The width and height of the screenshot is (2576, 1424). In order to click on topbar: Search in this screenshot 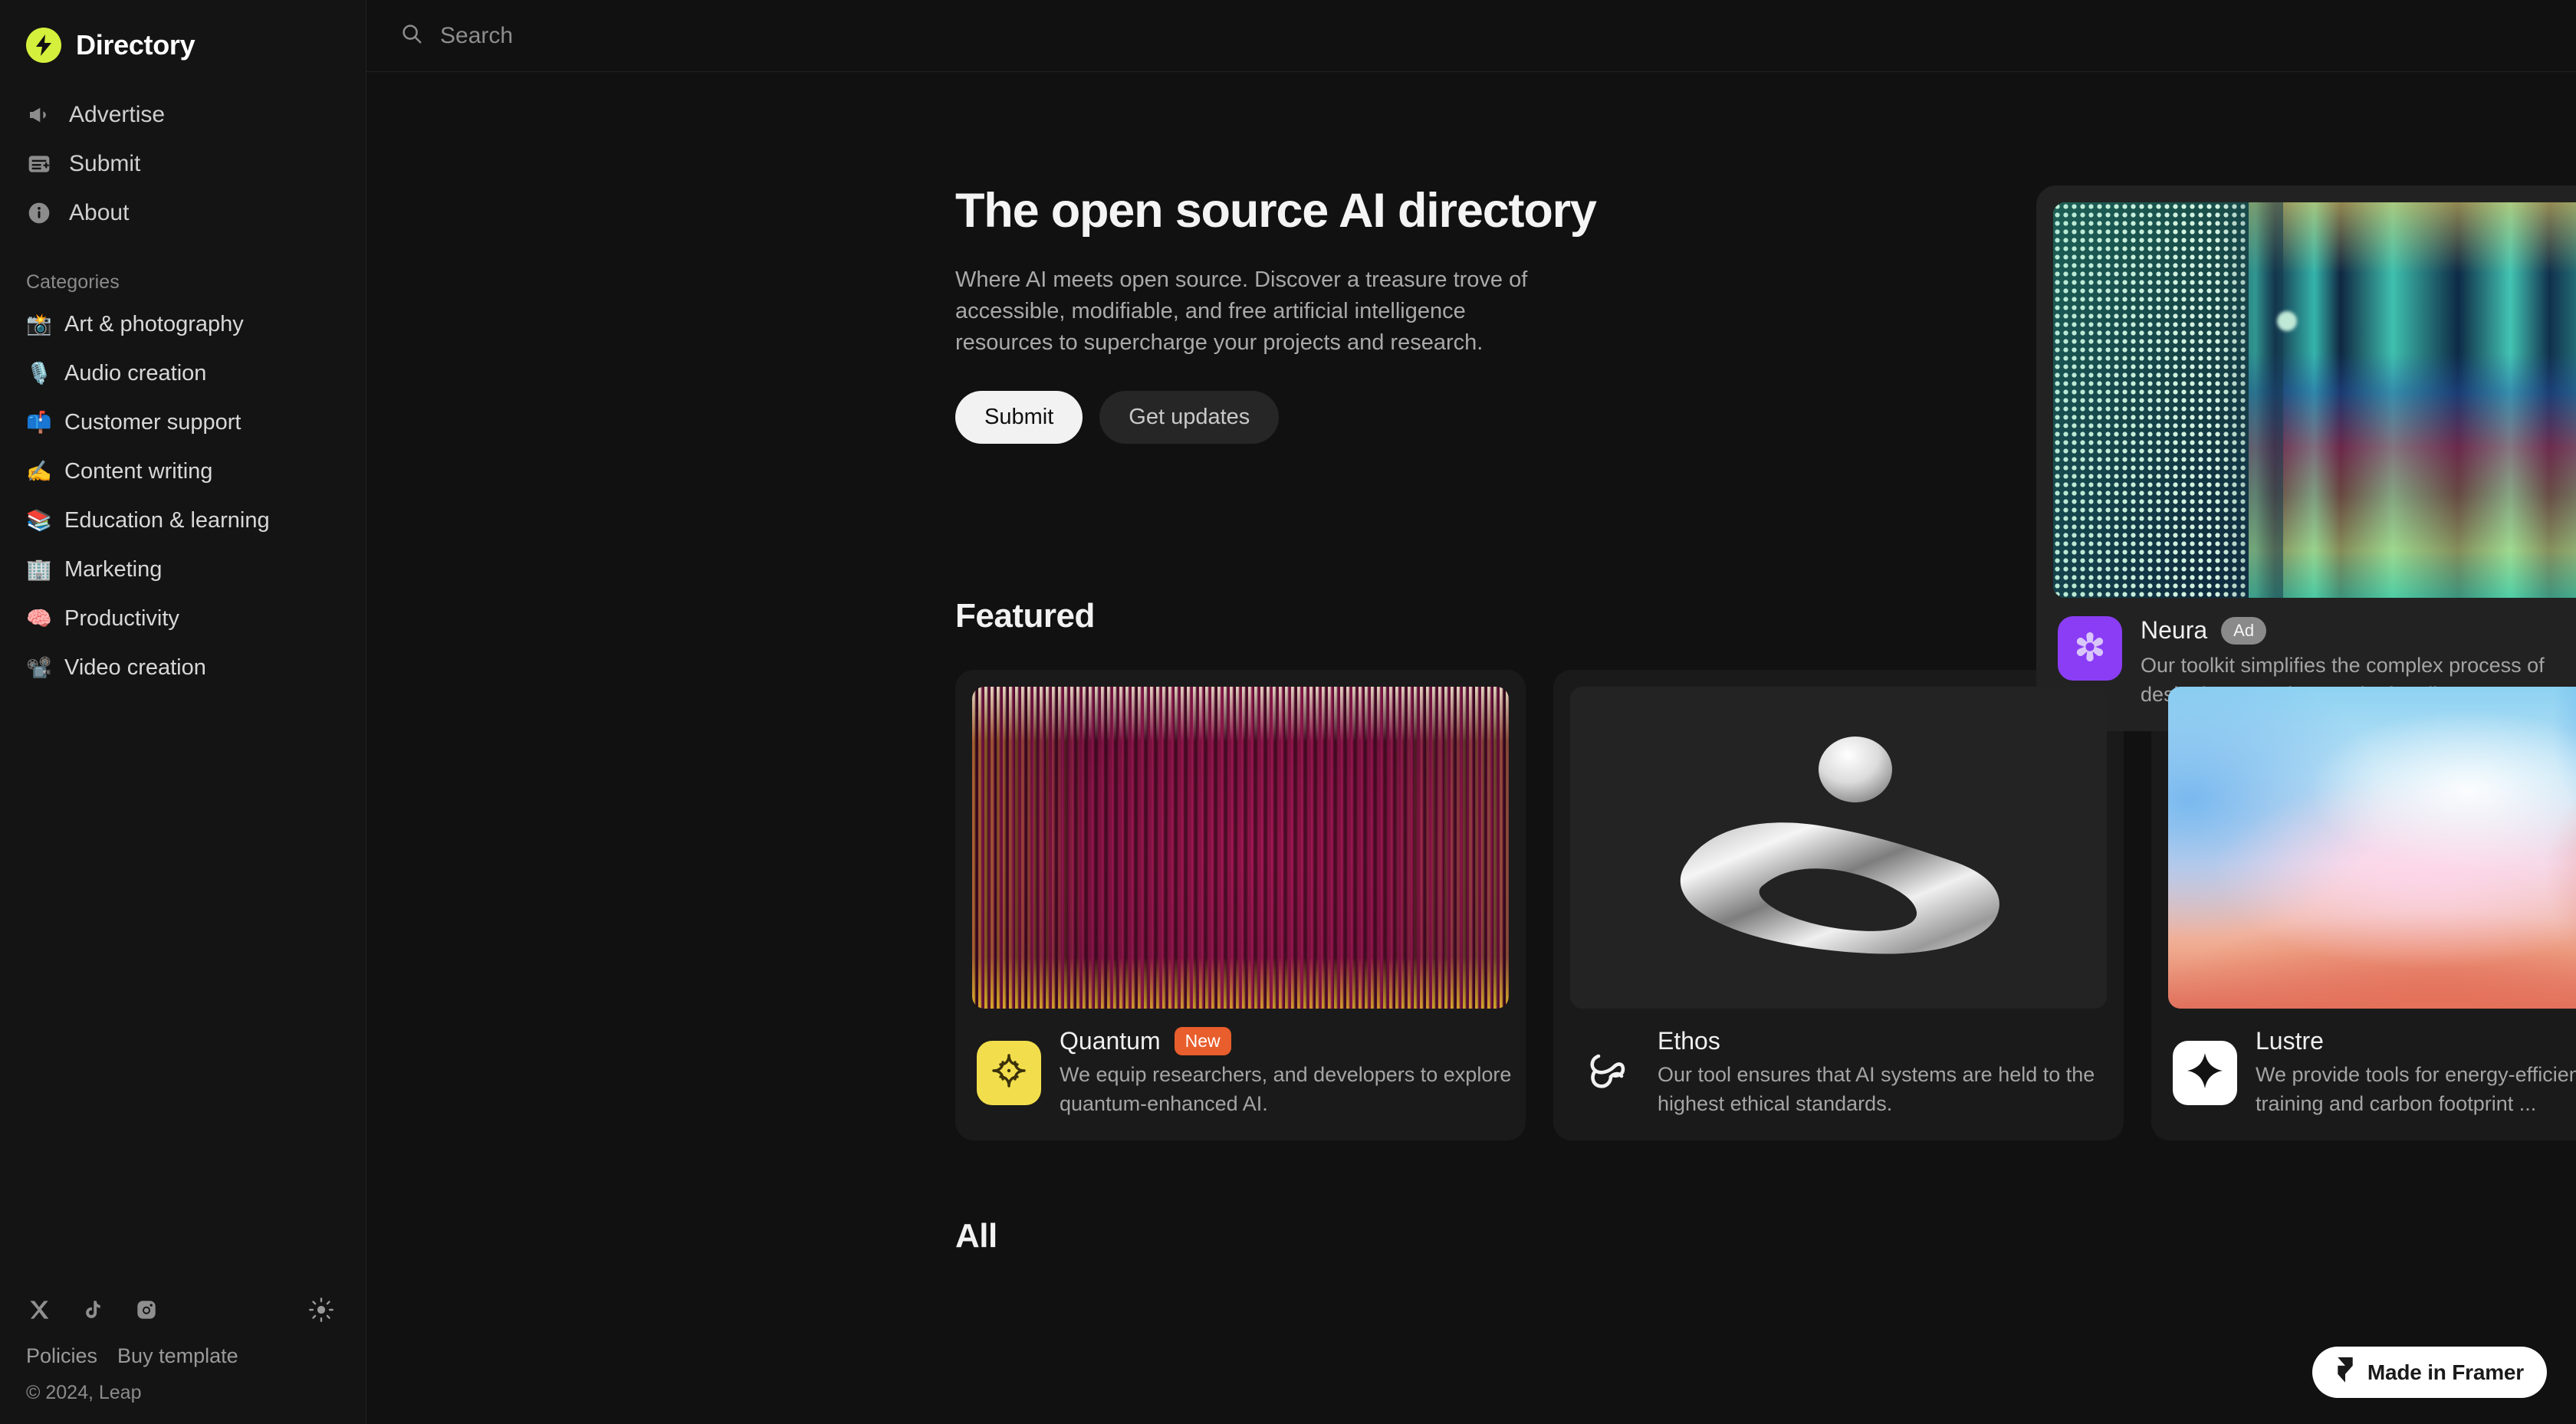, I will do `click(1471, 36)`.